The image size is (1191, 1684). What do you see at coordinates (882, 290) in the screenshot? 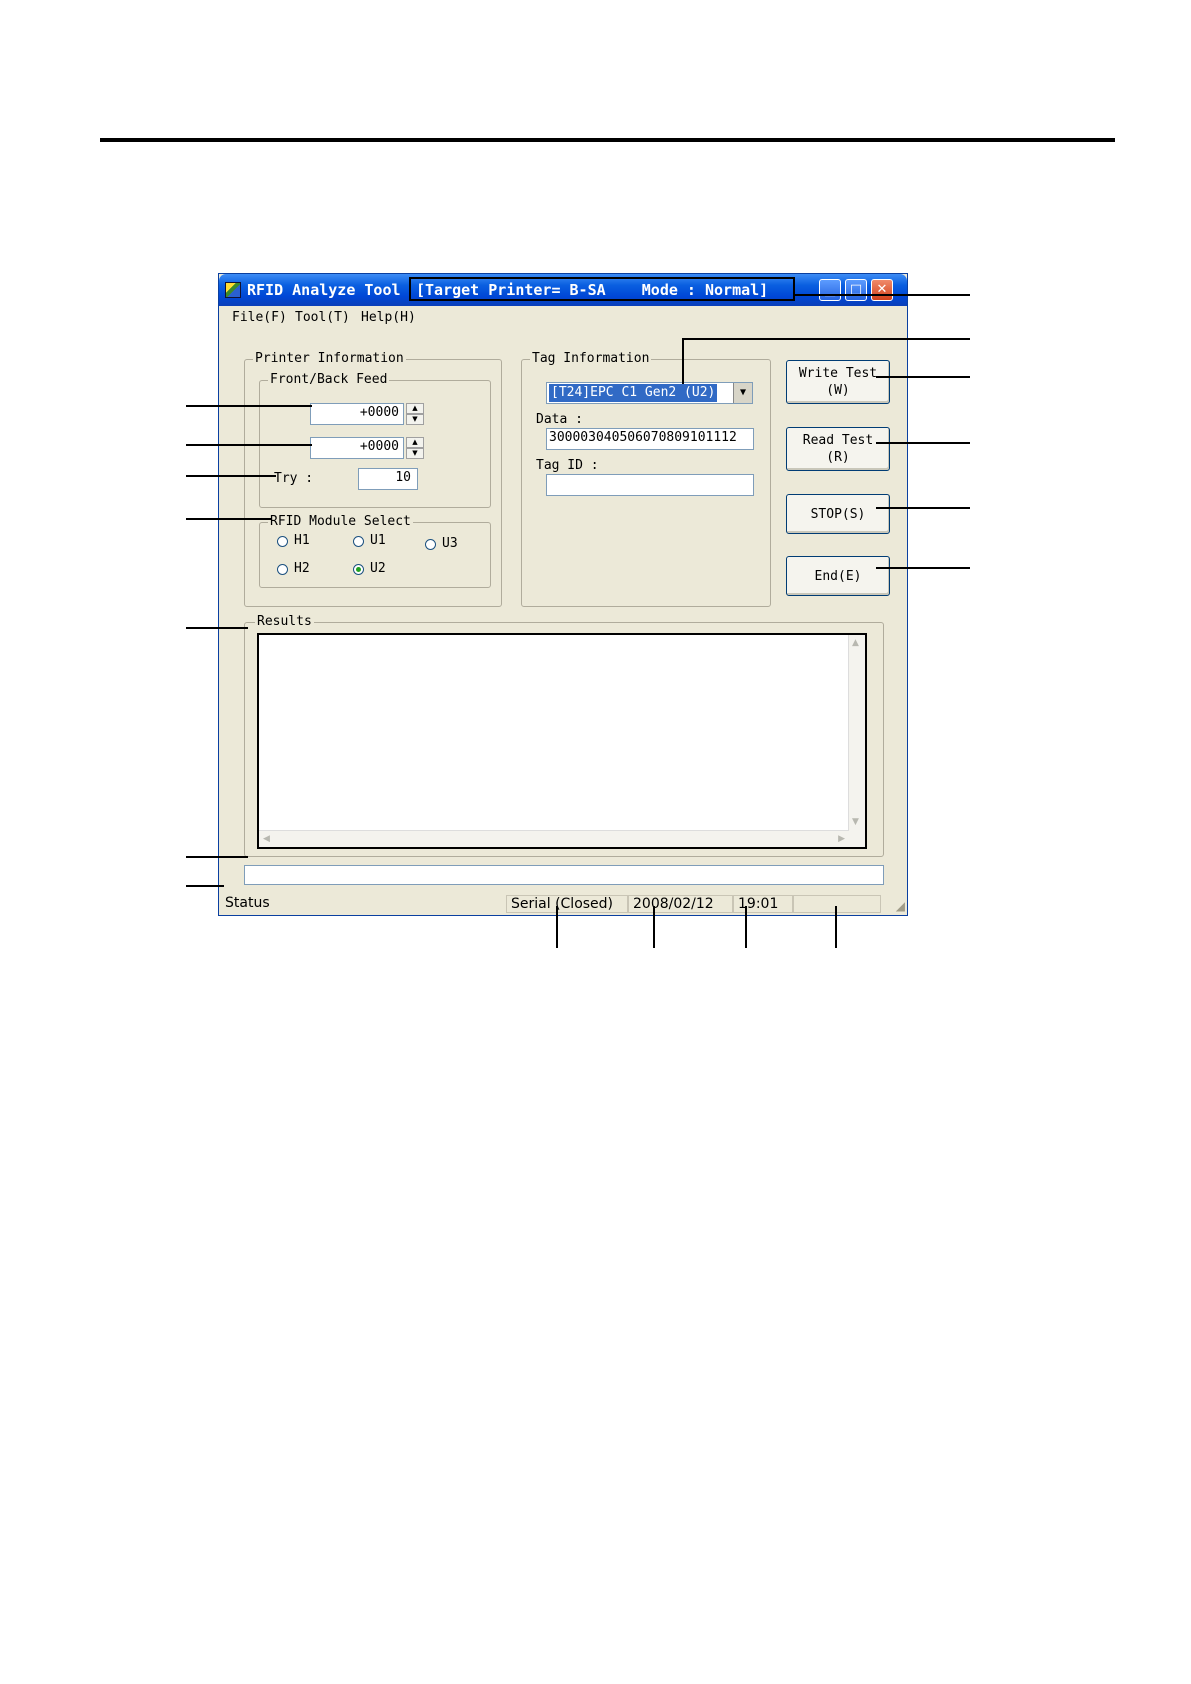
I see `close-button: ✕` at bounding box center [882, 290].